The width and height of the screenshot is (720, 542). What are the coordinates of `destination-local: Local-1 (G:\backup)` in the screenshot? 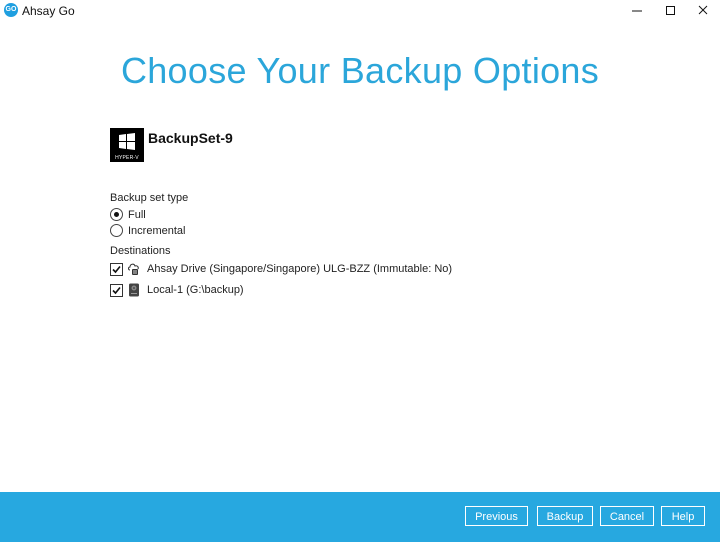 It's located at (177, 290).